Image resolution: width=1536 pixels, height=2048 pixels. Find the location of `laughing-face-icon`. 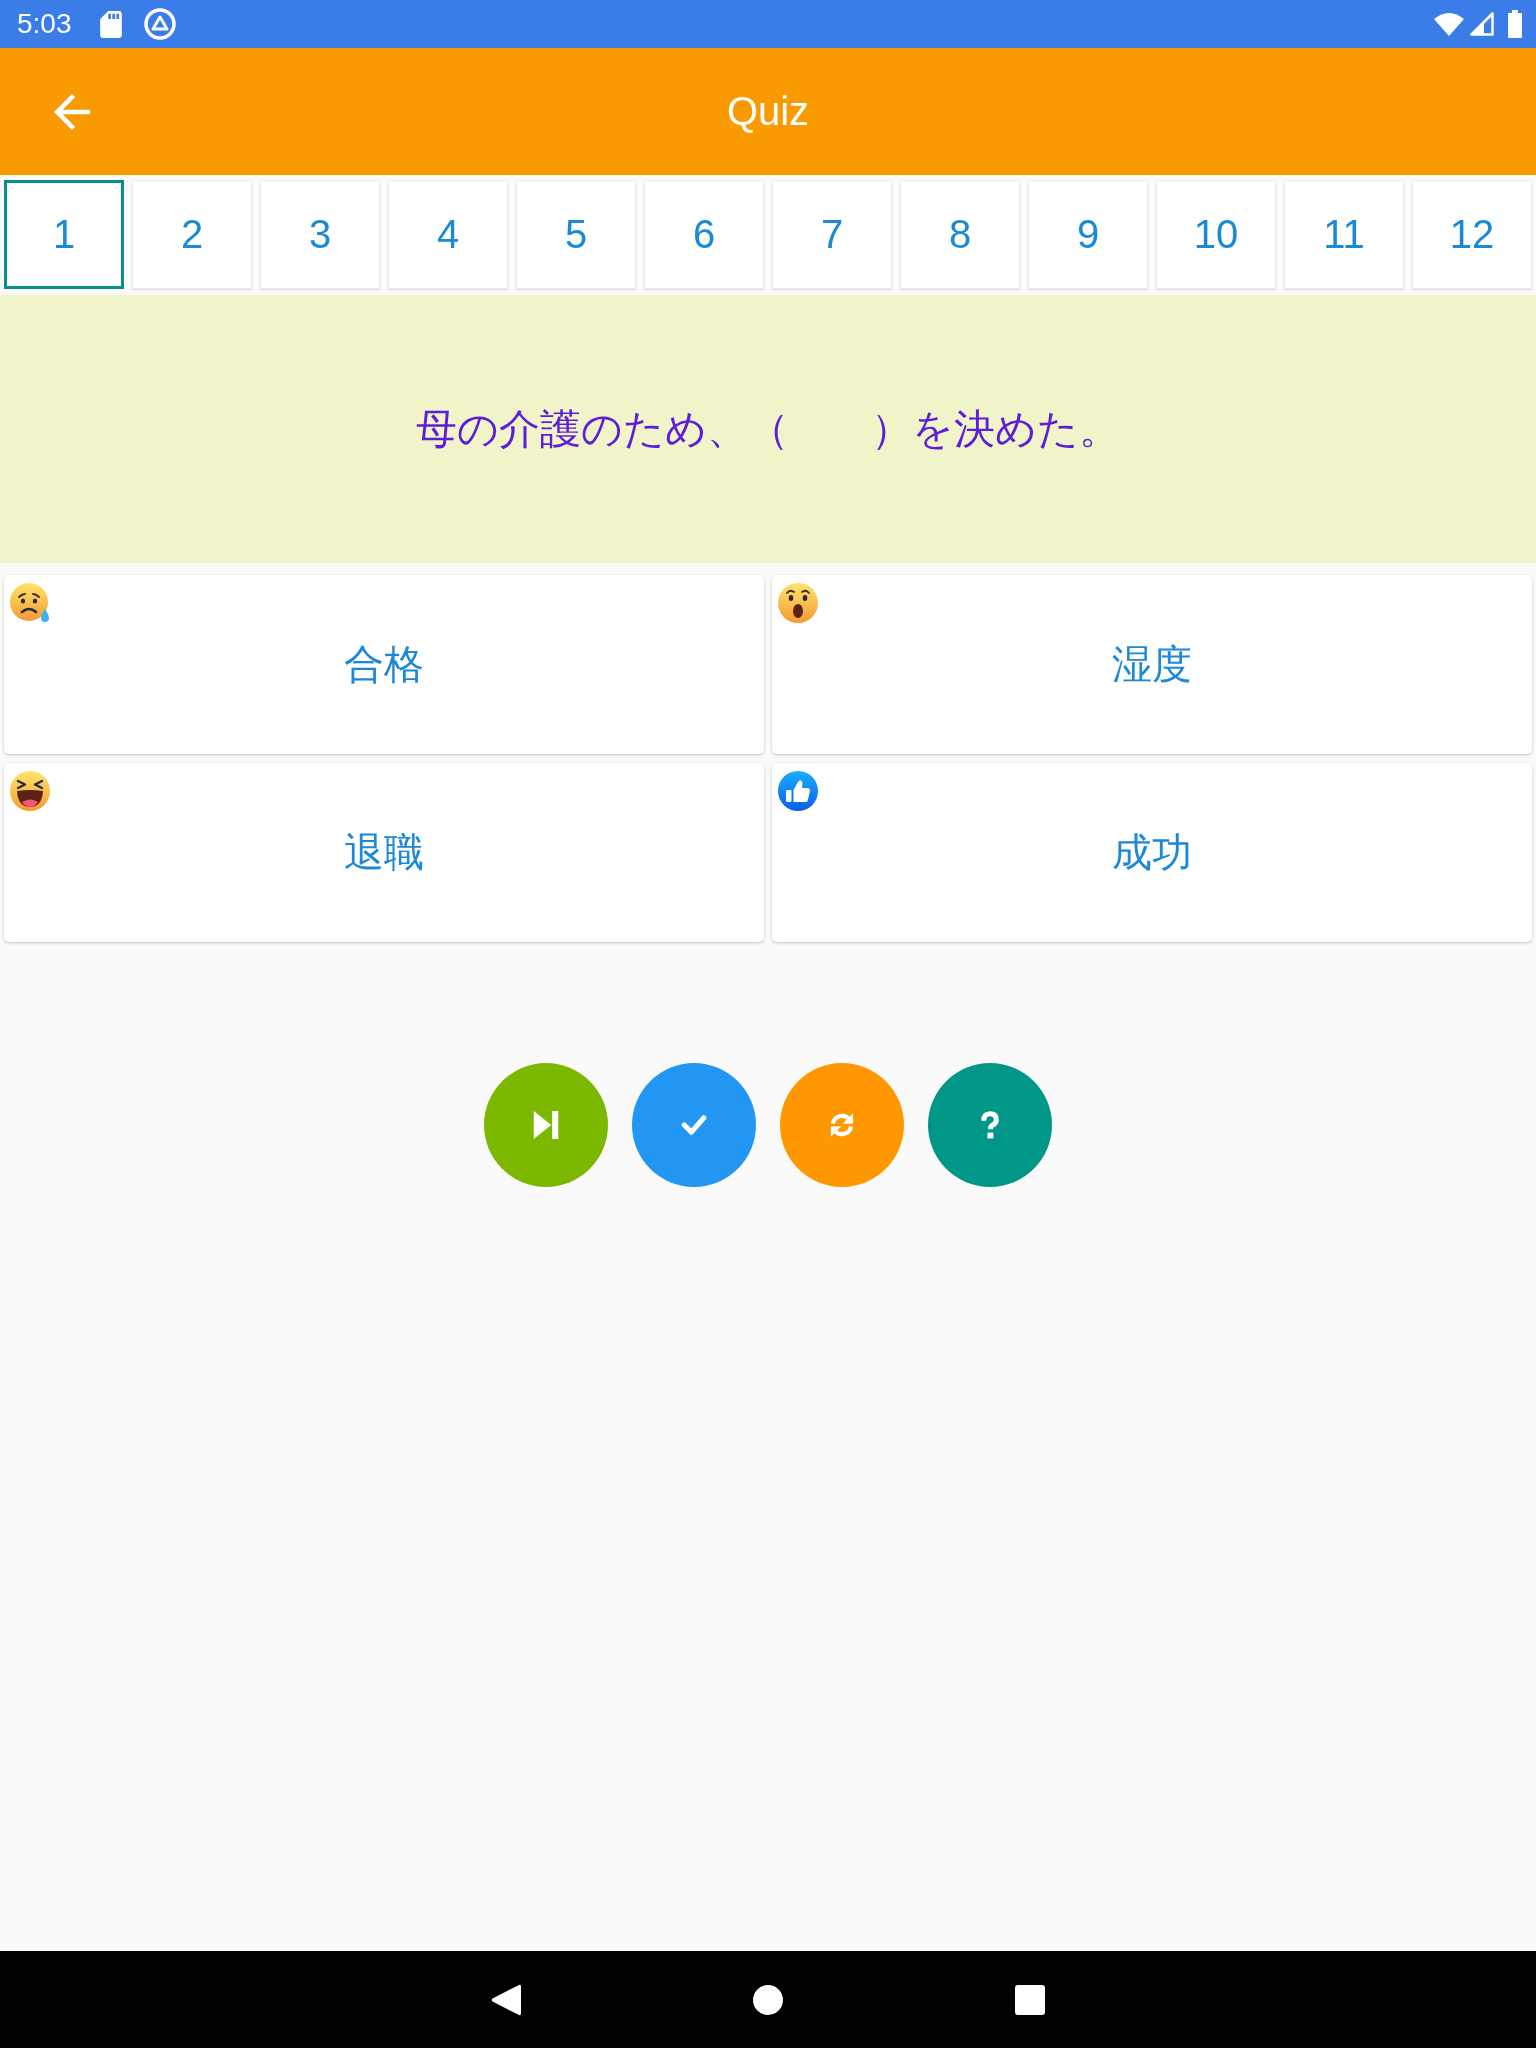

laughing-face-icon is located at coordinates (30, 791).